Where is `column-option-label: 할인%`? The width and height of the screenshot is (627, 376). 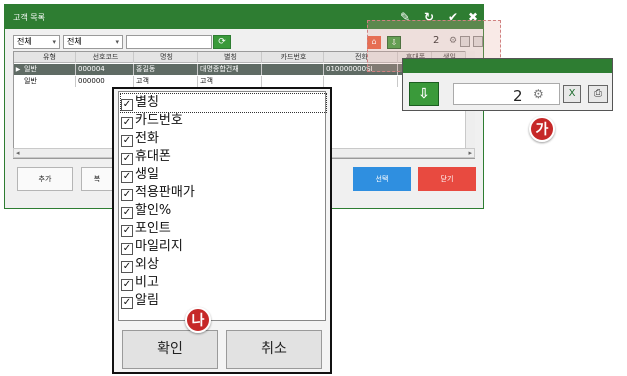 column-option-label: 할인% is located at coordinates (153, 210).